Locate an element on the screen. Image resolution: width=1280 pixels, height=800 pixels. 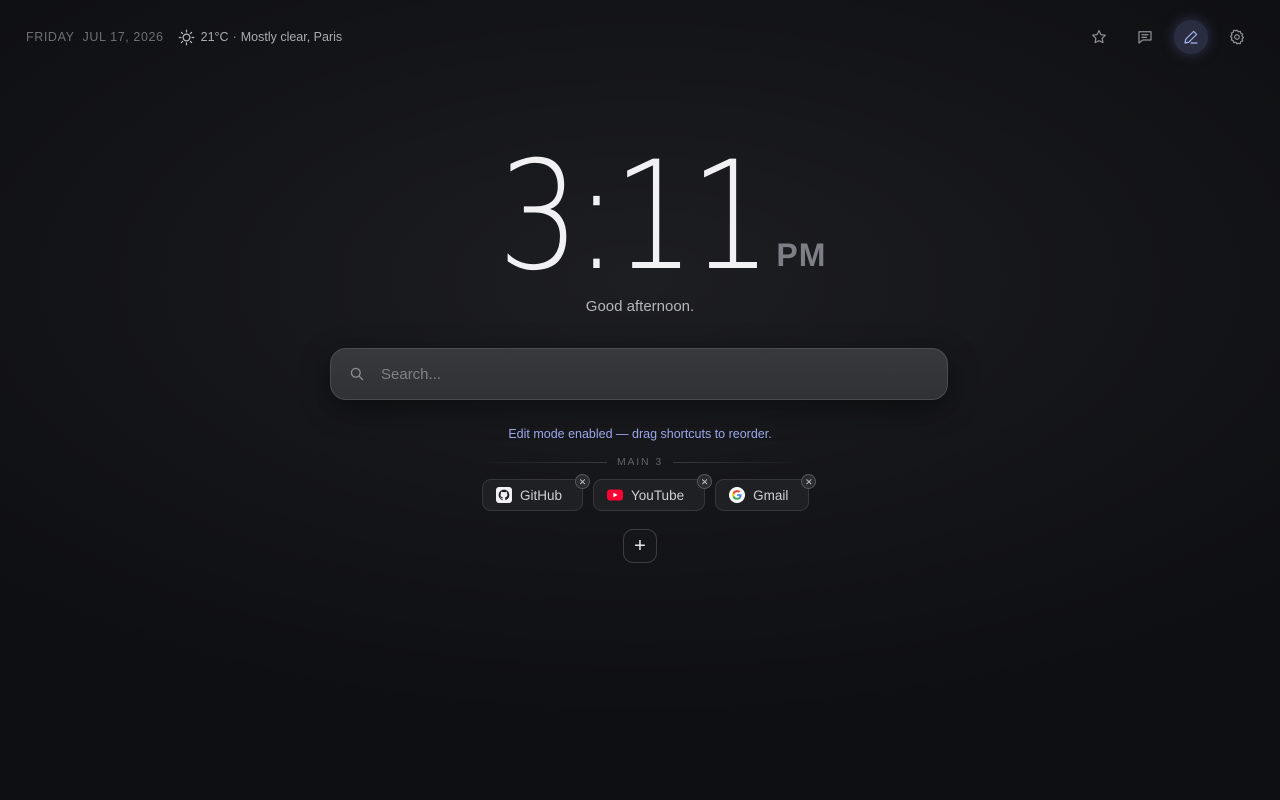
date-full: JUL 17, 2026 is located at coordinates (123, 37).